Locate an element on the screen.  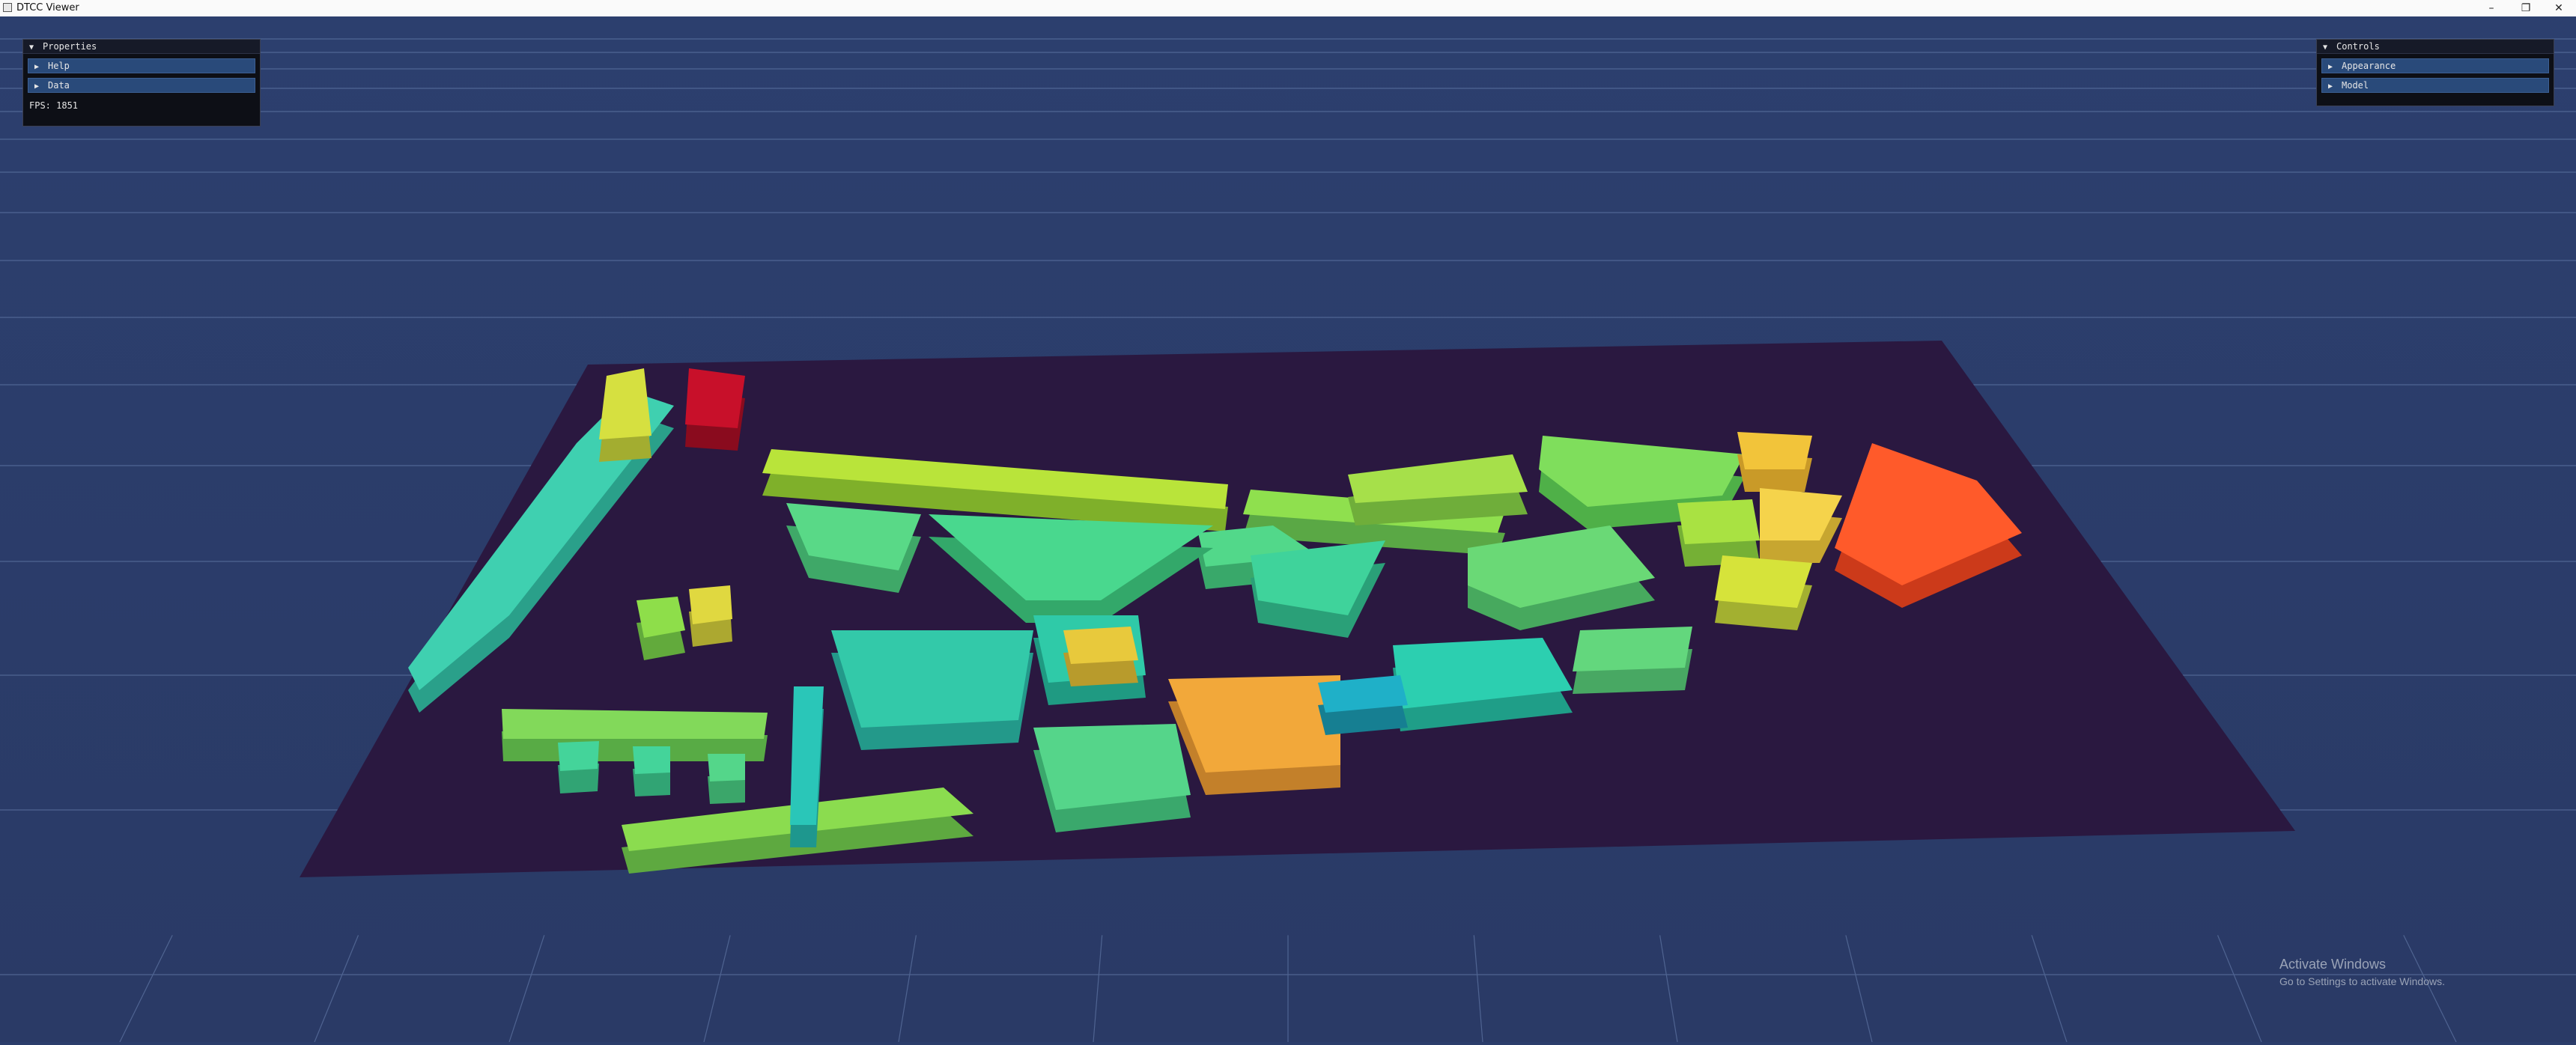
controls-item-appearance: ▶ Appearance is located at coordinates (2435, 65).